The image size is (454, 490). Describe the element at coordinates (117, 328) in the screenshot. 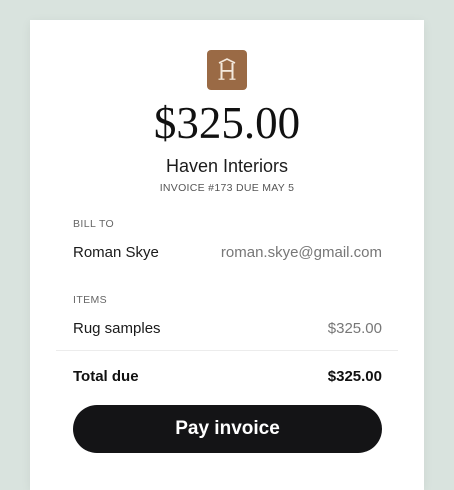

I see `line-item-name: Rug samples` at that location.